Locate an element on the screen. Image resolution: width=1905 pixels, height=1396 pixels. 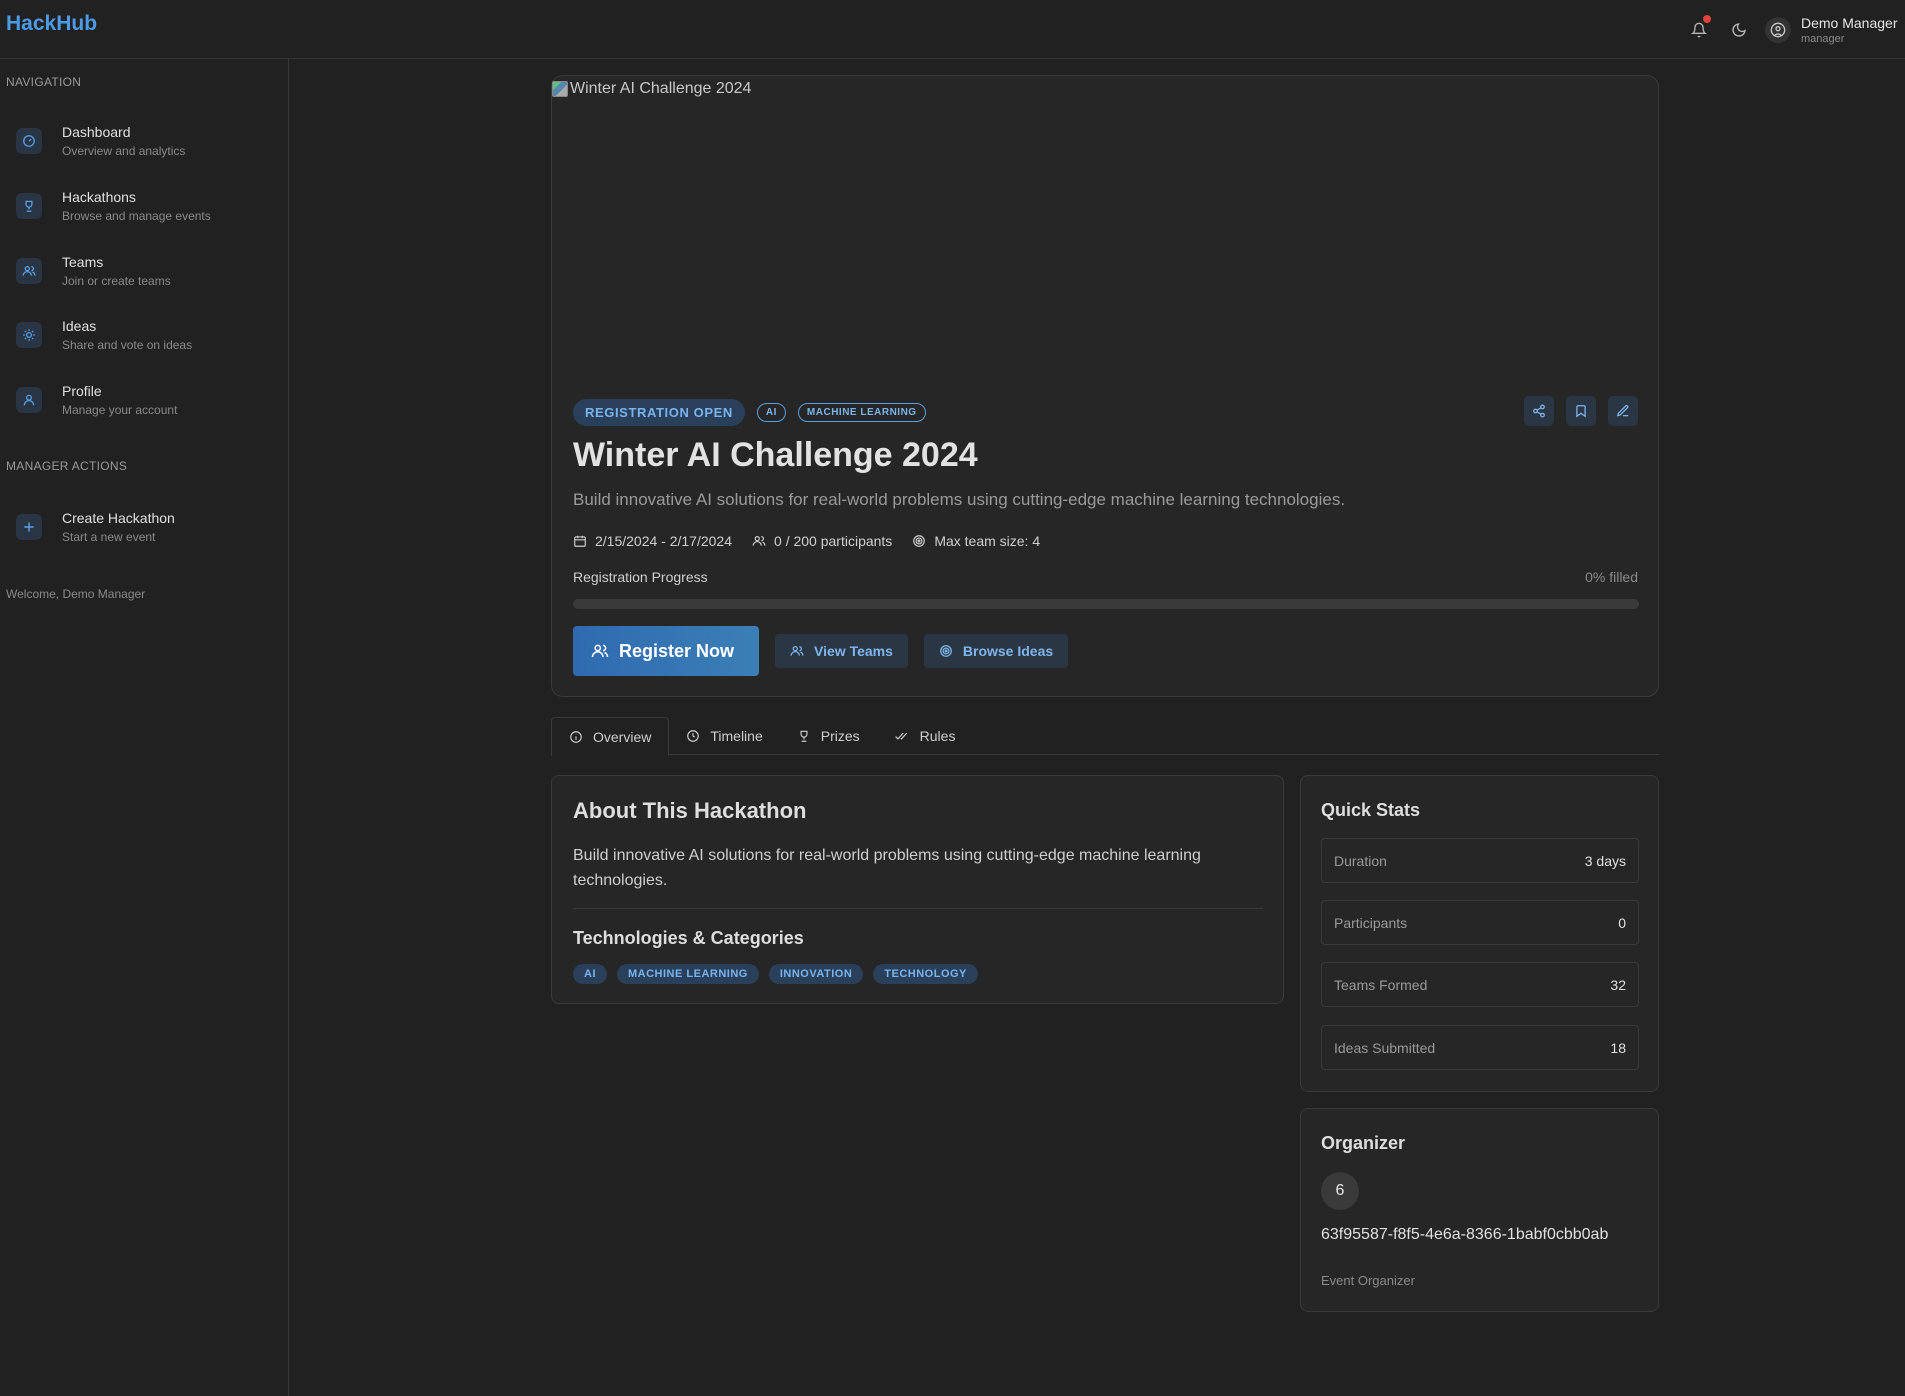
dates-meta: 2/15/2024 - 2/17/2024 is located at coordinates (652, 541).